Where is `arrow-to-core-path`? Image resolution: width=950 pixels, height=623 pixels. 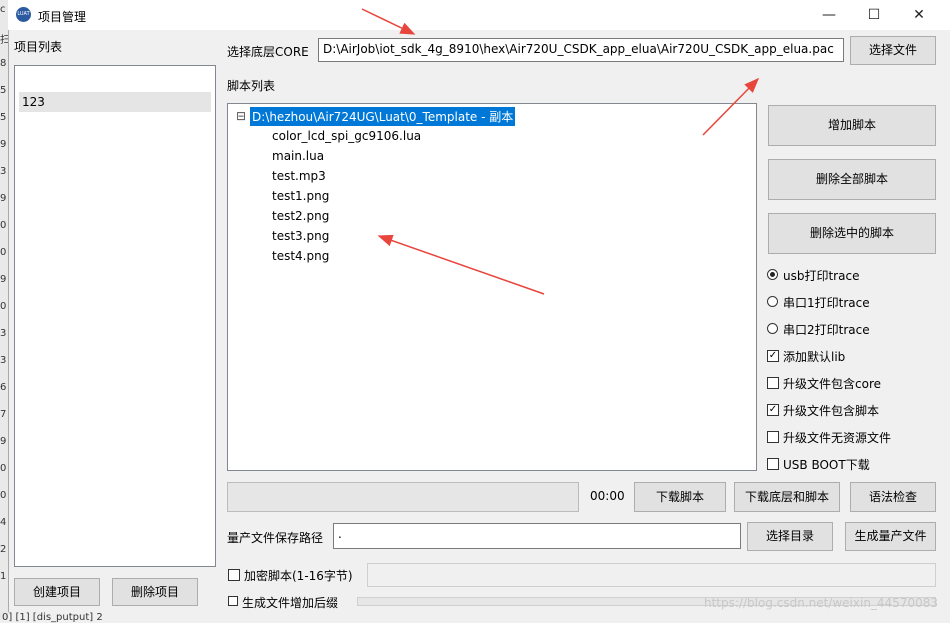
arrow-to-core-path is located at coordinates (731, 106).